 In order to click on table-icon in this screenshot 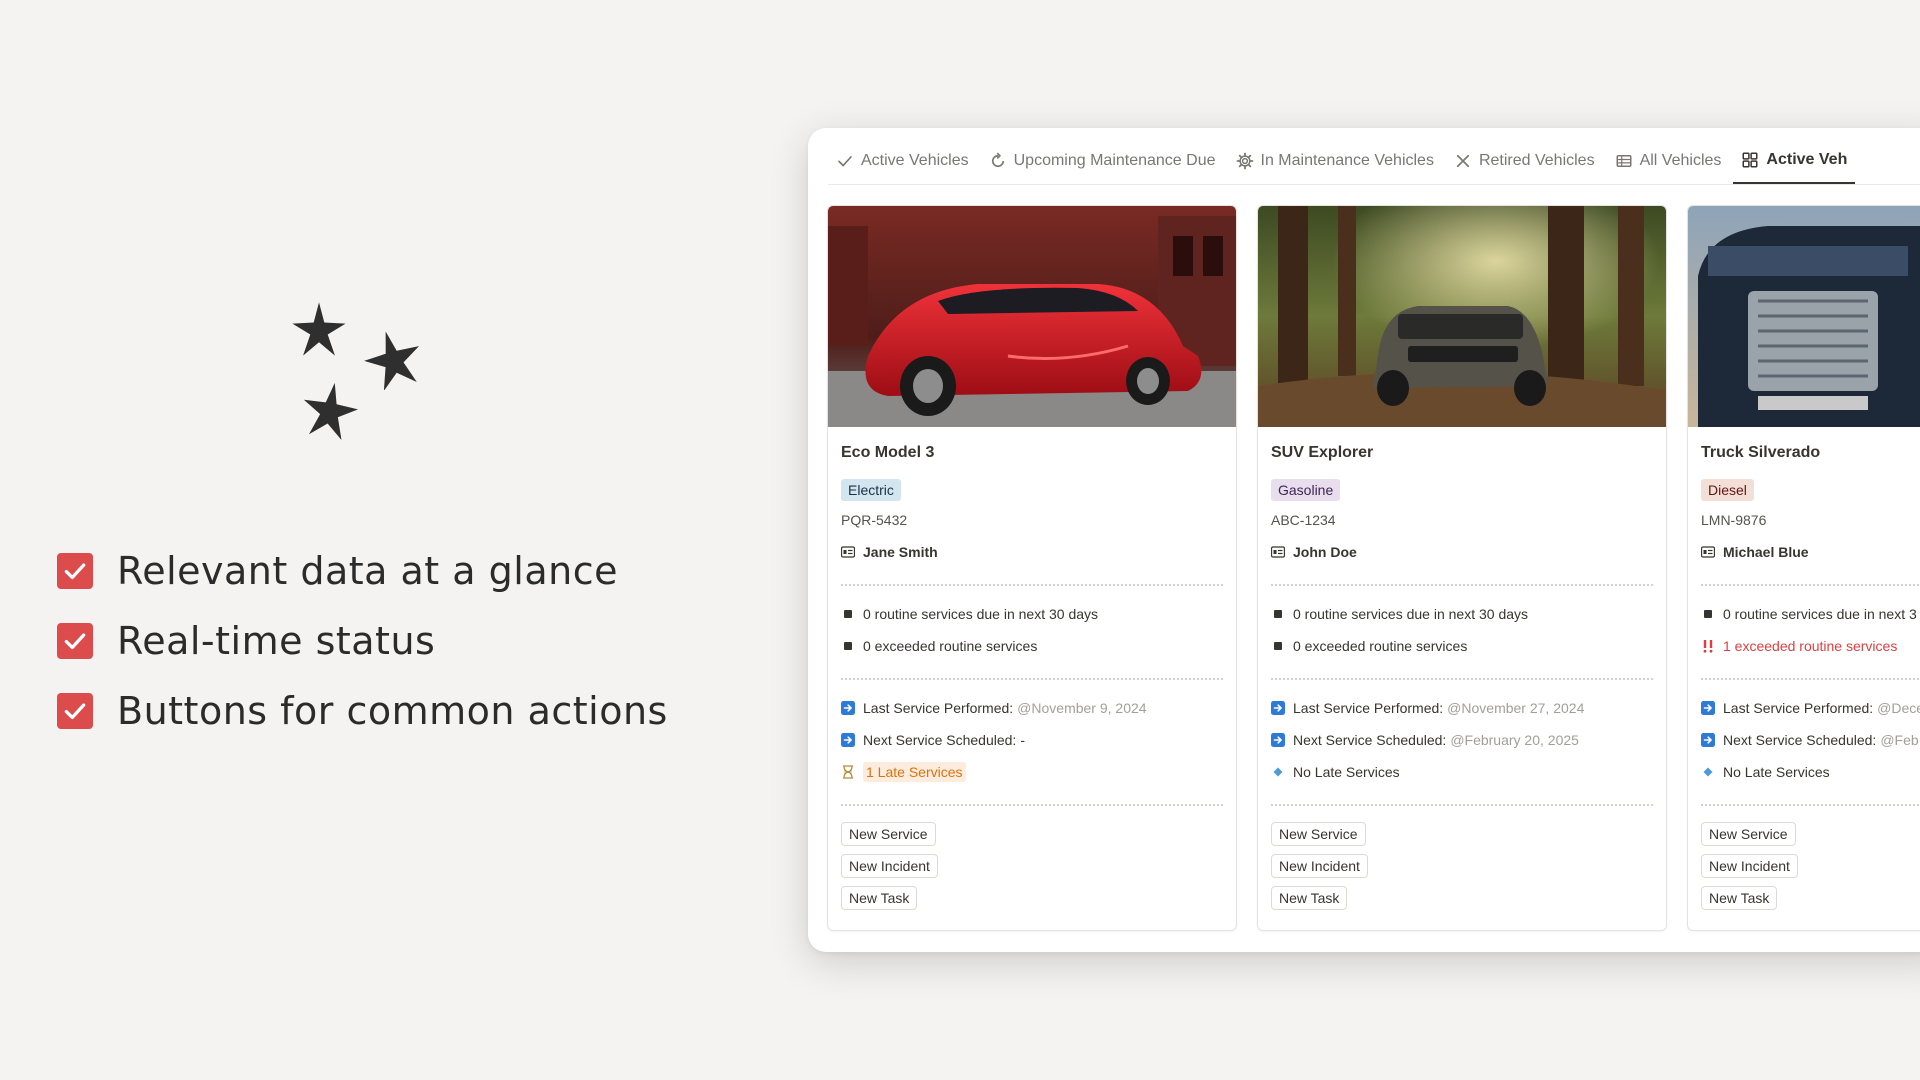, I will do `click(1624, 161)`.